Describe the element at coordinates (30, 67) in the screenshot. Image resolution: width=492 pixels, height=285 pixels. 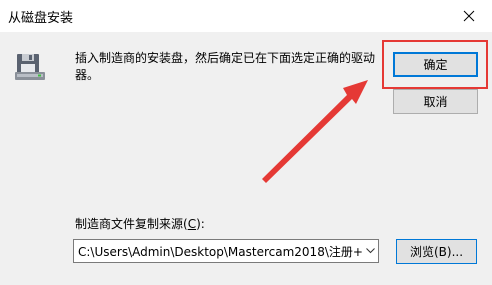
I see `floppy-disk-icon` at that location.